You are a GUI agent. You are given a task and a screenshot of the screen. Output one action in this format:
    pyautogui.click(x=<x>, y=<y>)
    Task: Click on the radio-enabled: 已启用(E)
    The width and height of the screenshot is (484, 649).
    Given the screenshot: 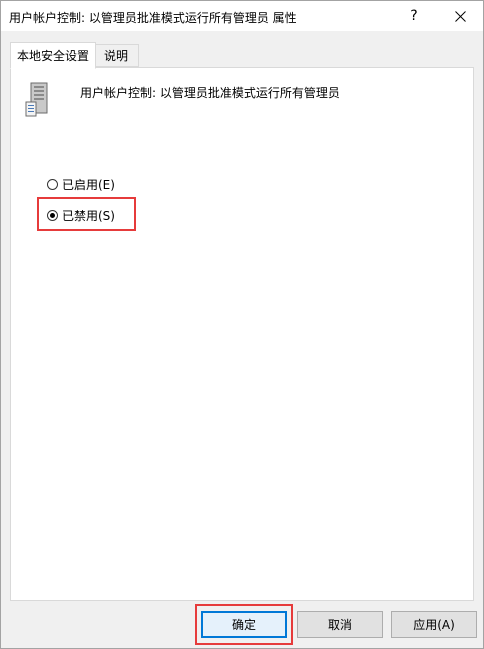 What is the action you would take?
    pyautogui.click(x=81, y=184)
    